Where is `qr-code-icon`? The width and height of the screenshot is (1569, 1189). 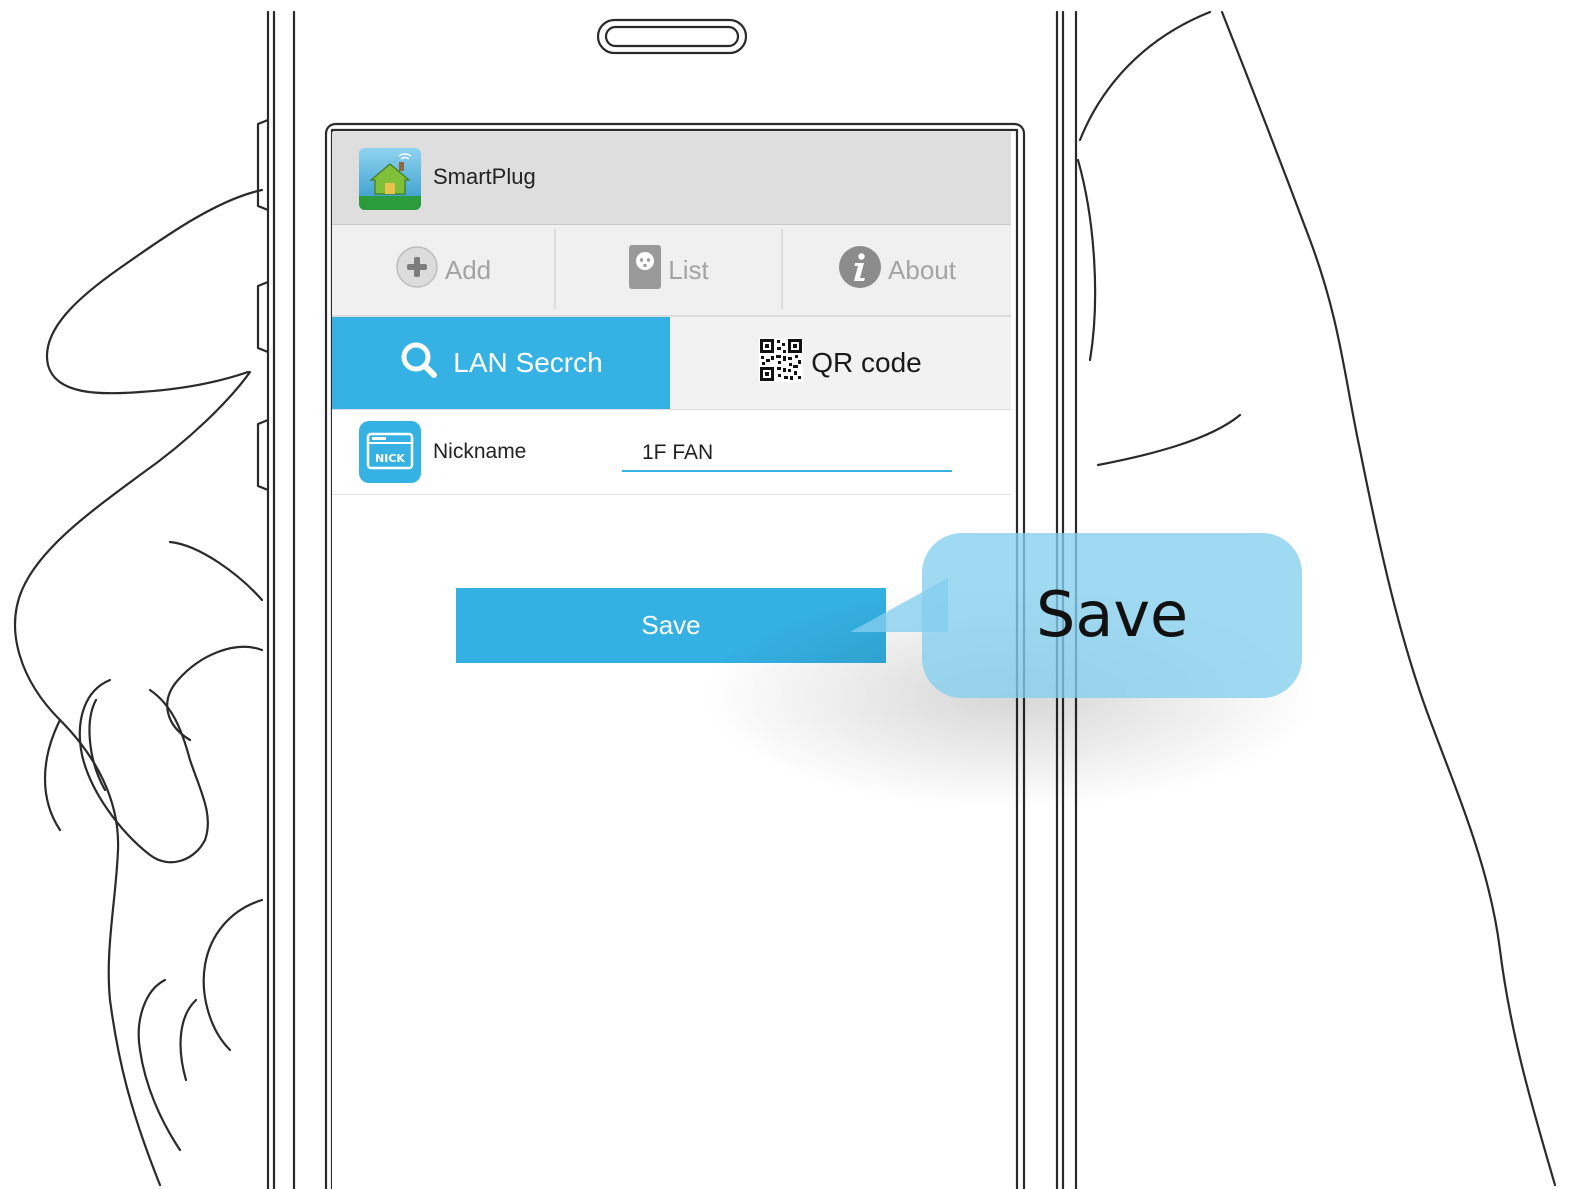
qr-code-icon is located at coordinates (781, 363).